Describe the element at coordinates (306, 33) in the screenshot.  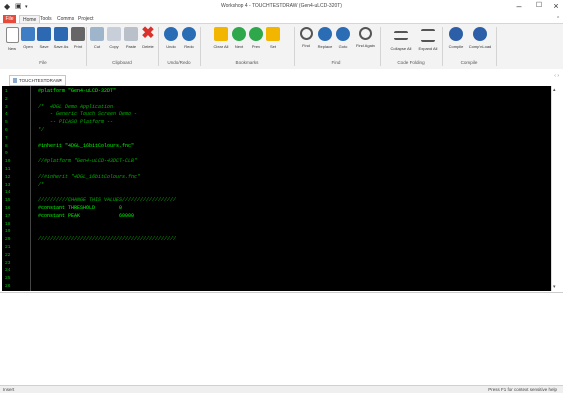
I see `magnifier-icon` at that location.